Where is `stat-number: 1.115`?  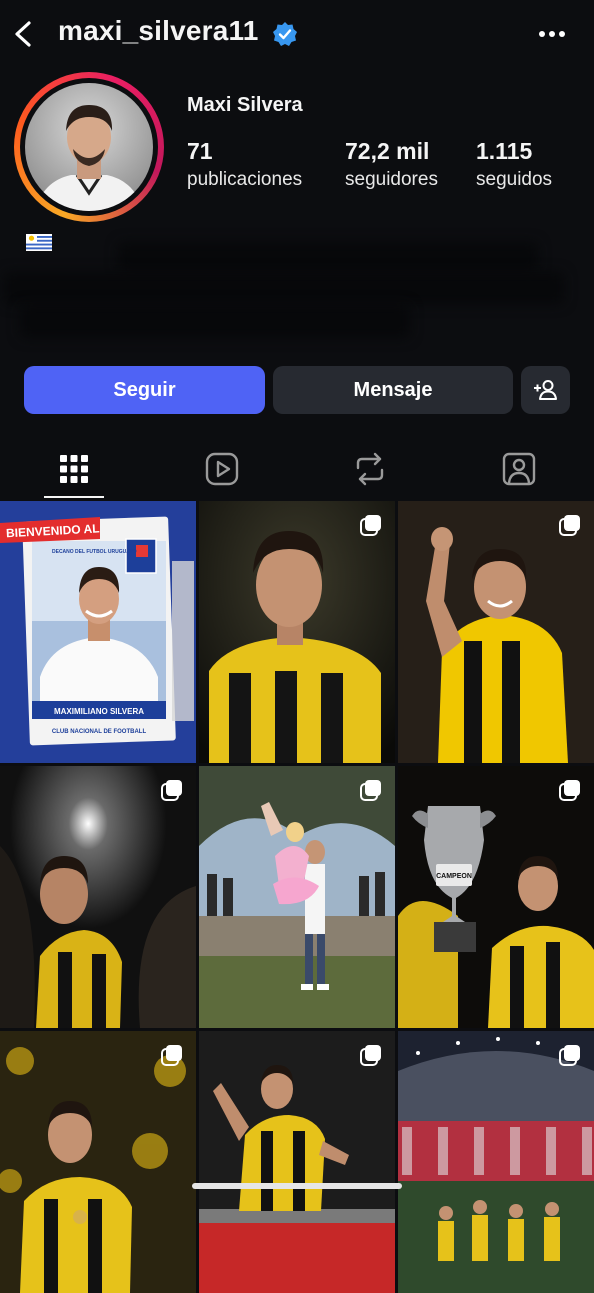 stat-number: 1.115 is located at coordinates (504, 151).